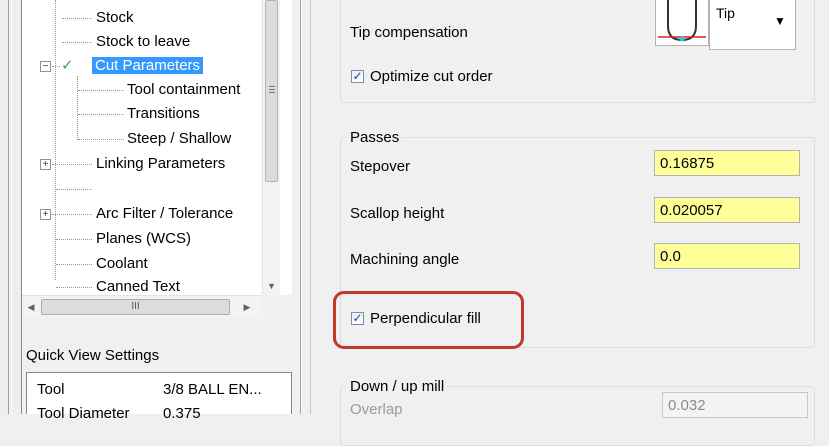 The width and height of the screenshot is (829, 446). Describe the element at coordinates (67, 65) in the screenshot. I see `check-icon: ✓` at that location.